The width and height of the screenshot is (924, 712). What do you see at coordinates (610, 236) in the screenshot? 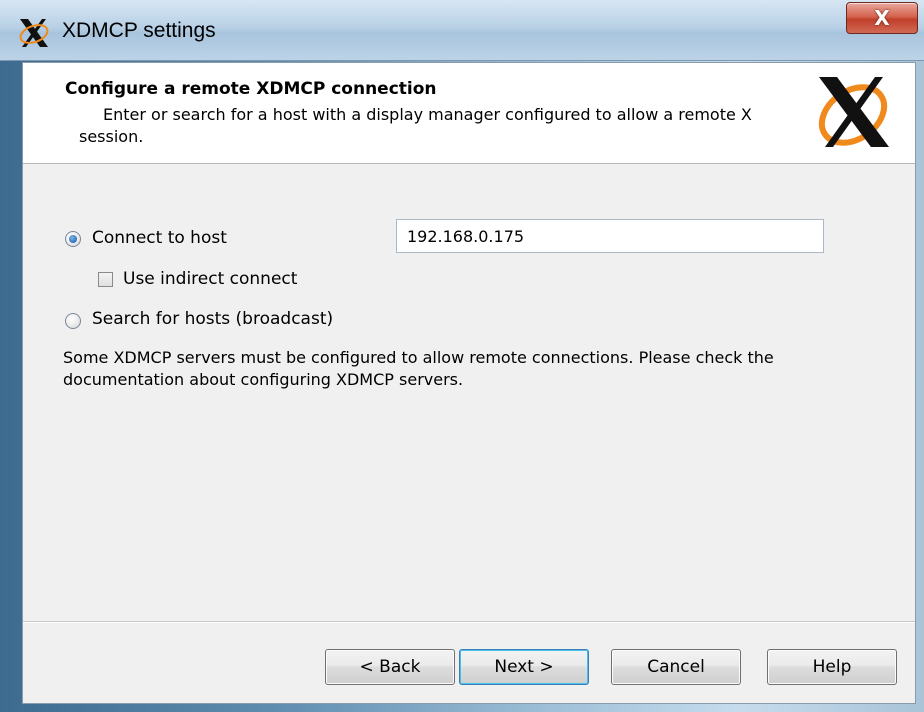
I see `host-address-input` at bounding box center [610, 236].